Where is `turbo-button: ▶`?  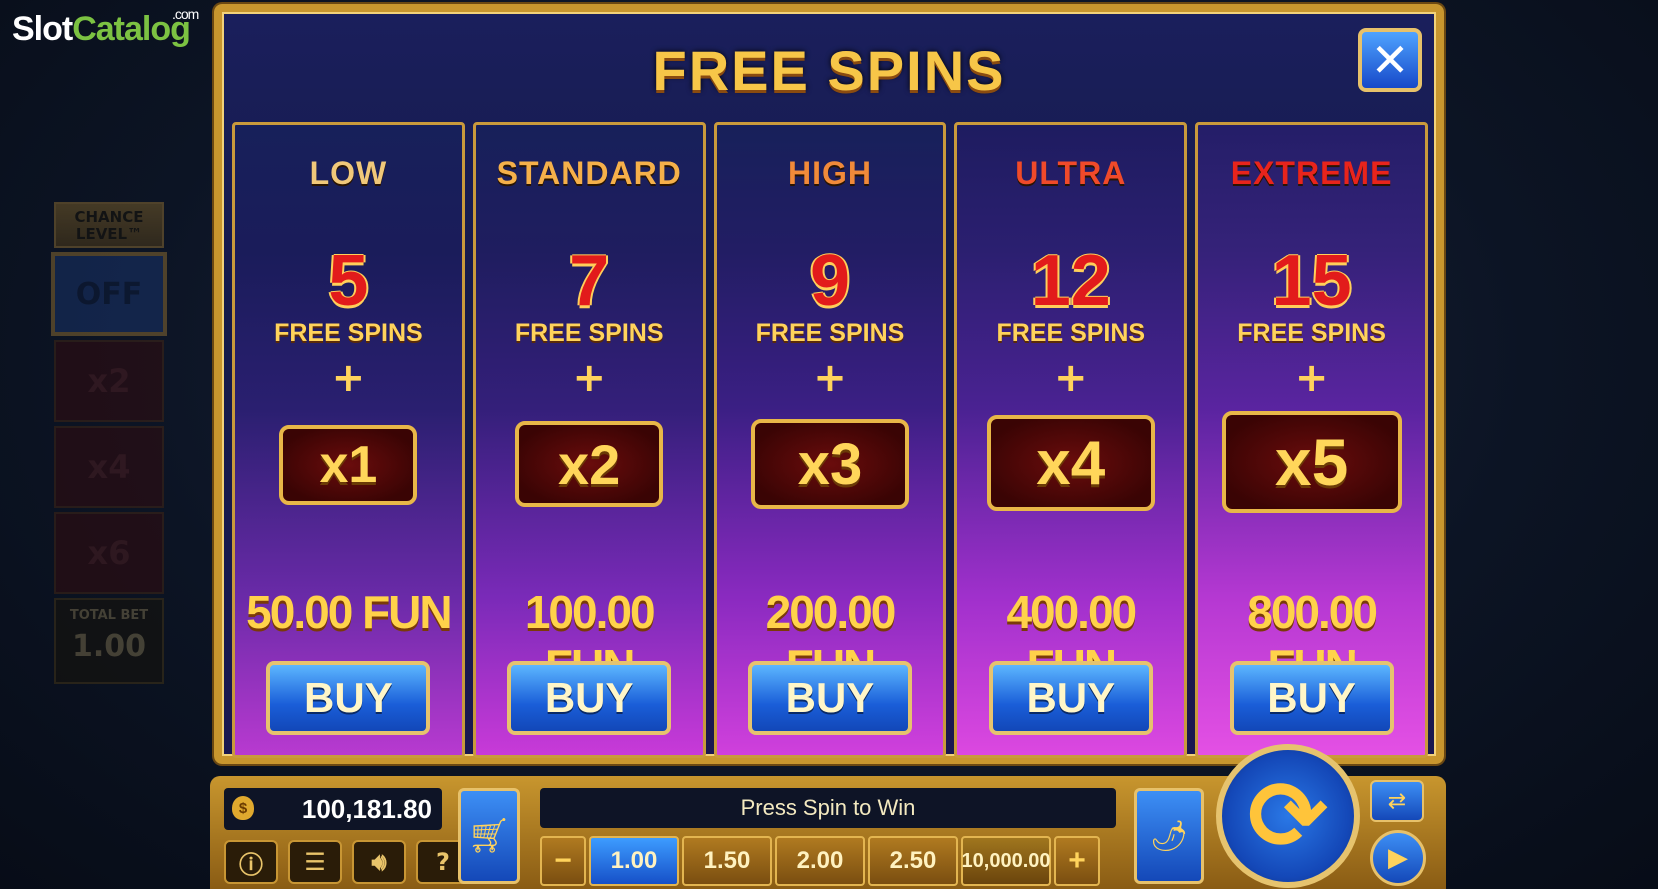
turbo-button: ▶ is located at coordinates (1398, 858).